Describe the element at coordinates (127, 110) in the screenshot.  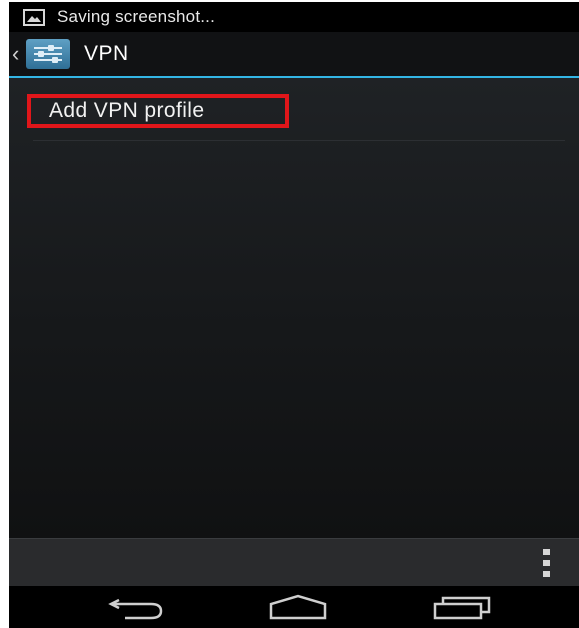
I see `add-vpn-profile-label: Add VPN profile` at that location.